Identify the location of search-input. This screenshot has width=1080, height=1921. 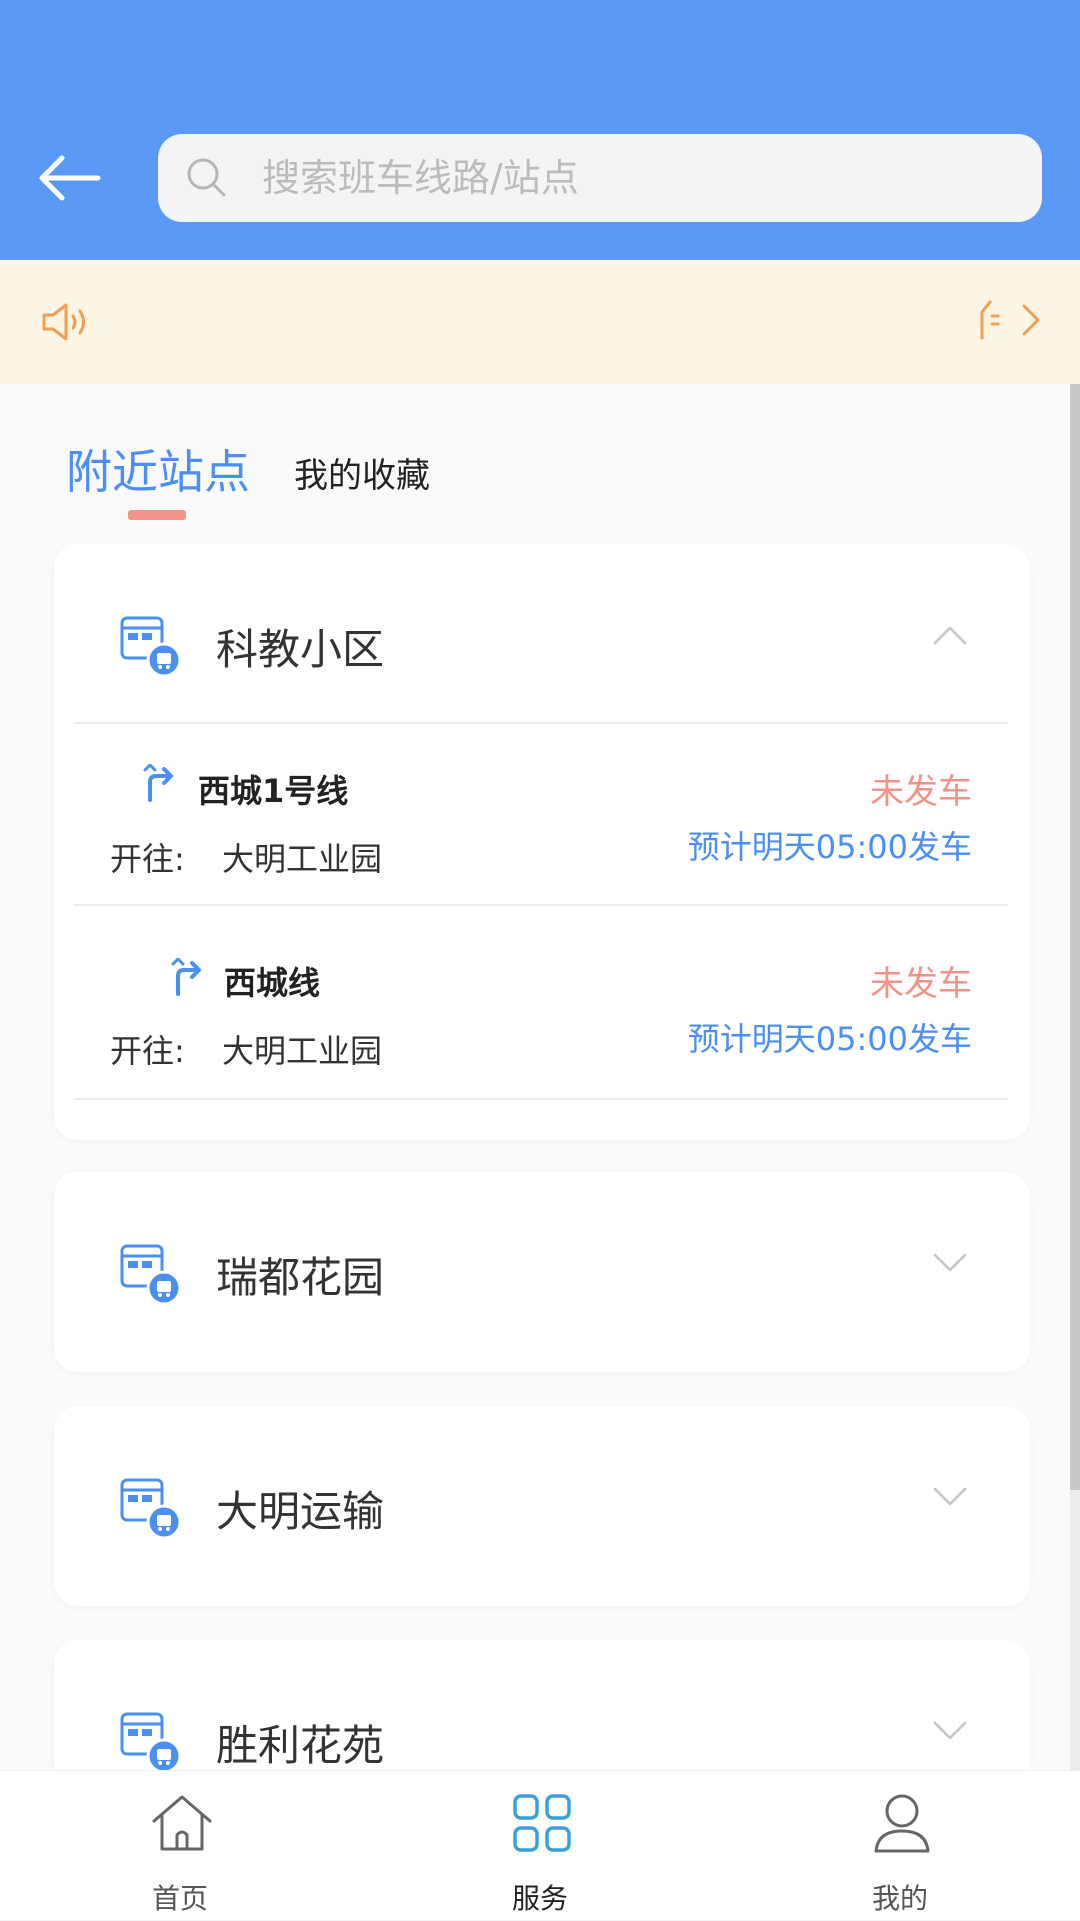
(620, 178).